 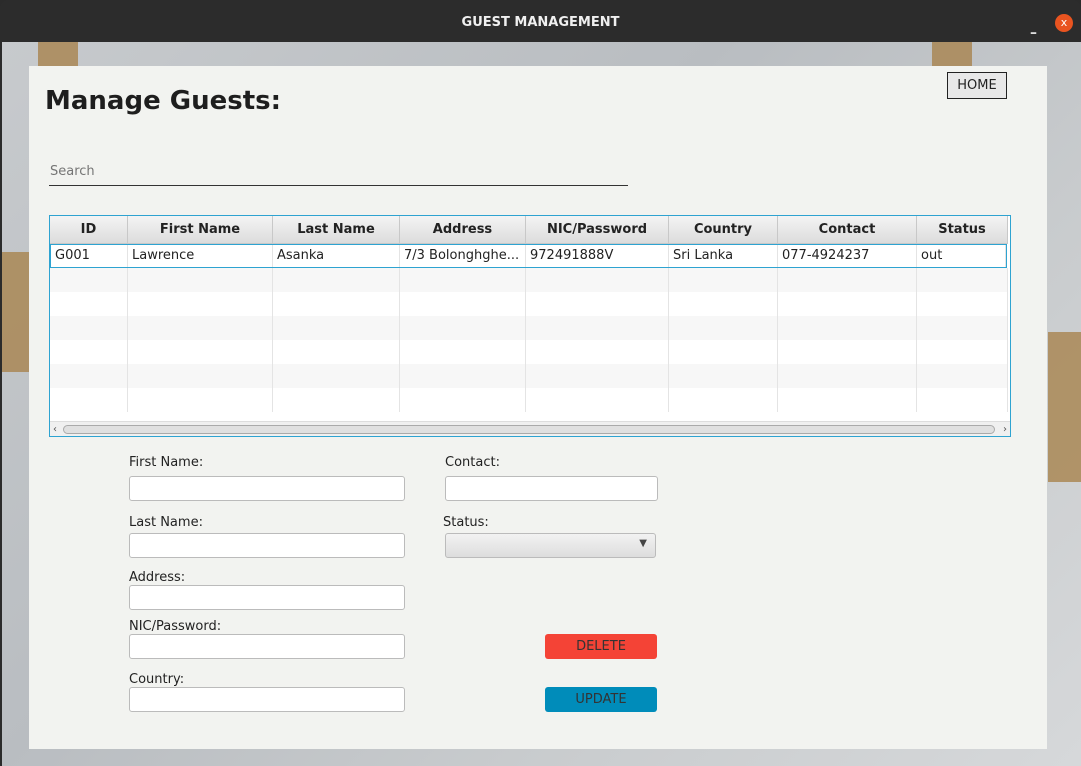 I want to click on home-button: HOME, so click(x=977, y=85).